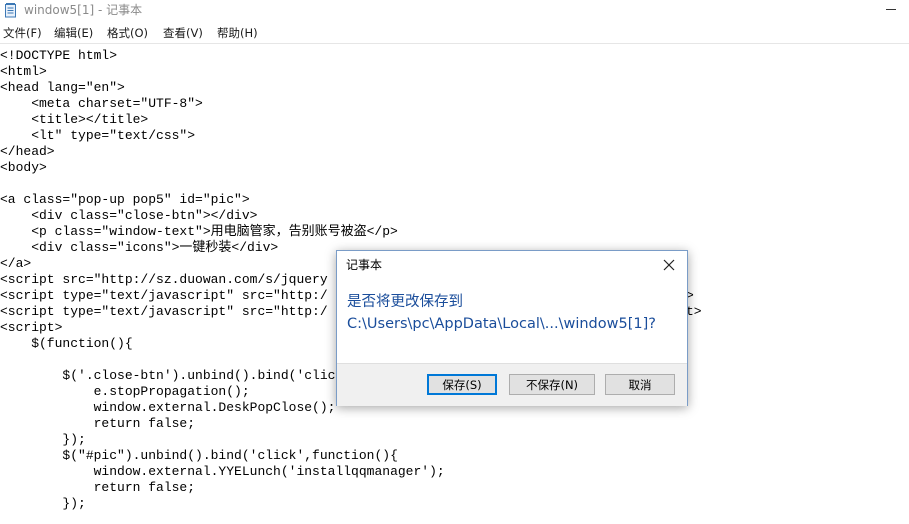 Image resolution: width=909 pixels, height=524 pixels. I want to click on close-icon, so click(669, 265).